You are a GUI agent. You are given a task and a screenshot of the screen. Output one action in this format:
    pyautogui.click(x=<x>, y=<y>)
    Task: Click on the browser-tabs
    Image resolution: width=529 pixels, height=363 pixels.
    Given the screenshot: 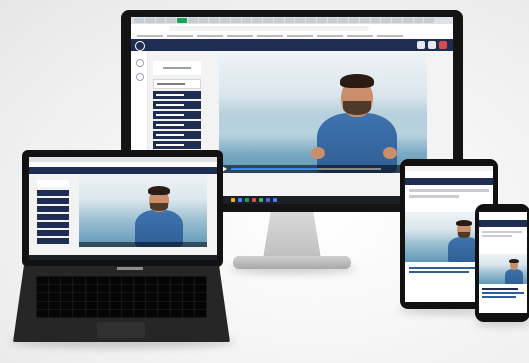 What is the action you would take?
    pyautogui.click(x=284, y=20)
    